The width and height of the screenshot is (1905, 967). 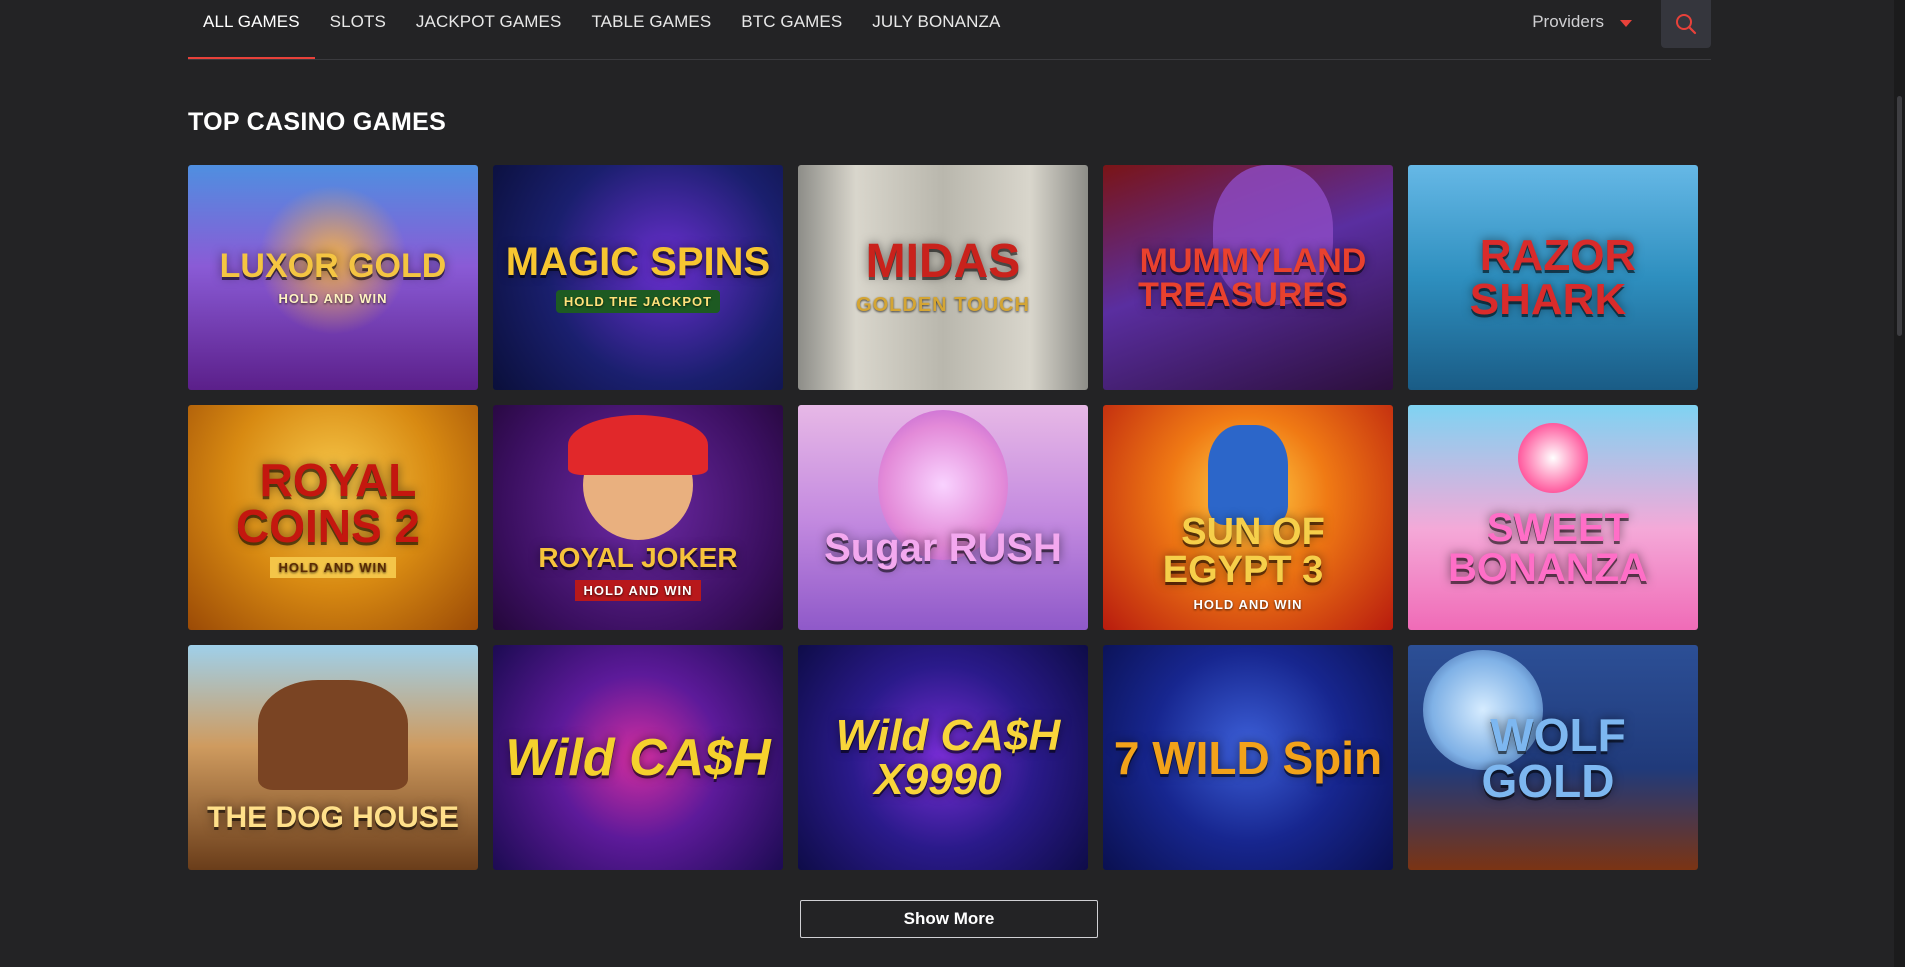 What do you see at coordinates (949, 919) in the screenshot?
I see `show-more-button: Show More` at bounding box center [949, 919].